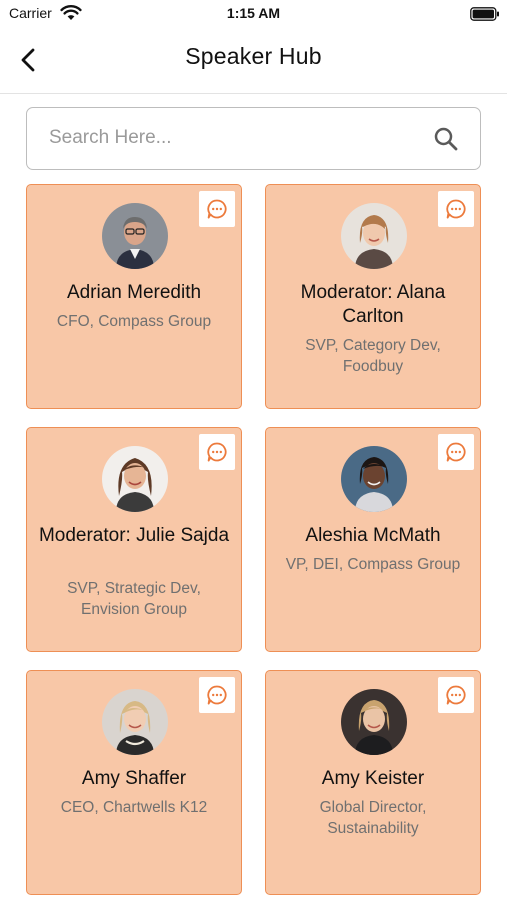  Describe the element at coordinates (373, 564) in the screenshot. I see `speaker-title: VP, DEI, Compass Group` at that location.